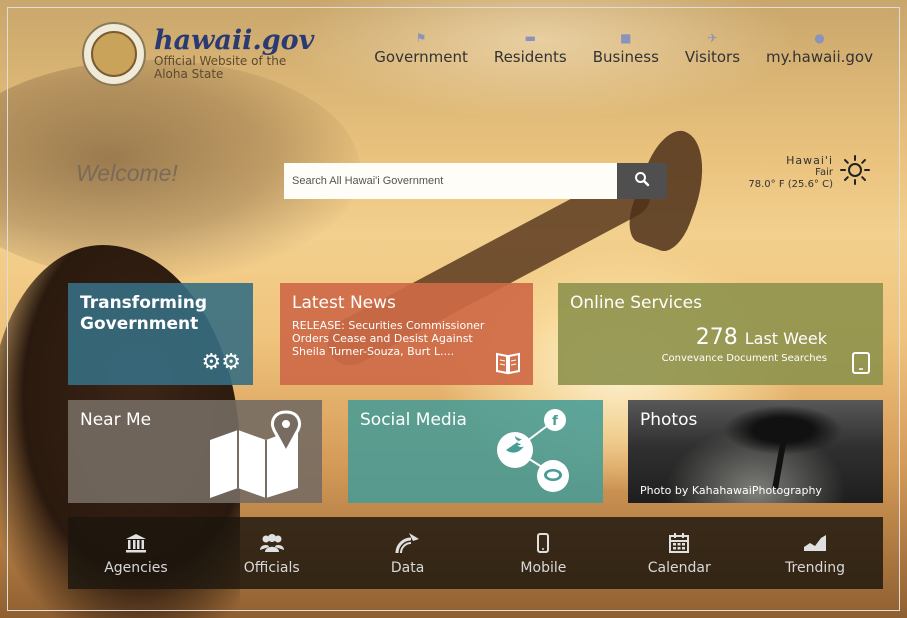  I want to click on bottom-nav-calendar: Calendar, so click(679, 553).